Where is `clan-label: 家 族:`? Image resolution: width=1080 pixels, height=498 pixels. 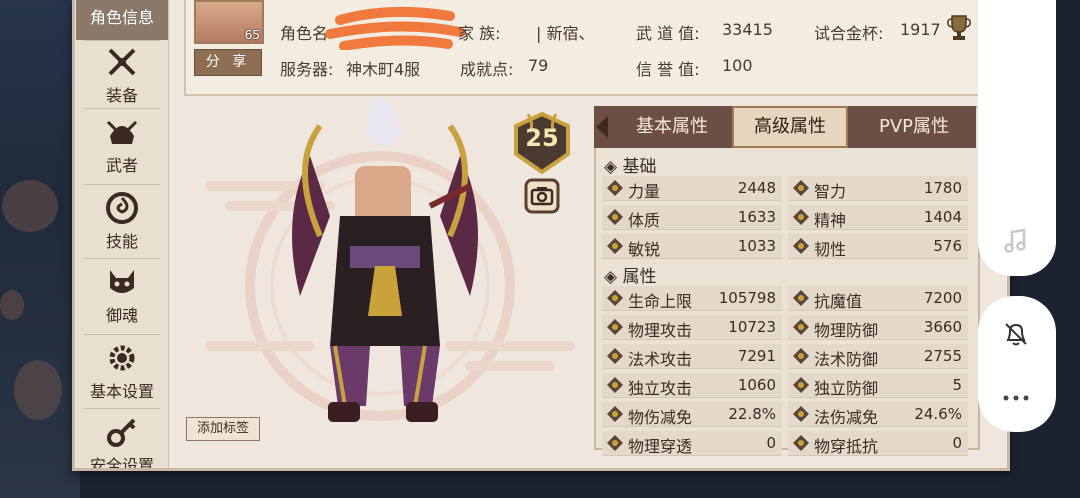 clan-label: 家 族: is located at coordinates (479, 33).